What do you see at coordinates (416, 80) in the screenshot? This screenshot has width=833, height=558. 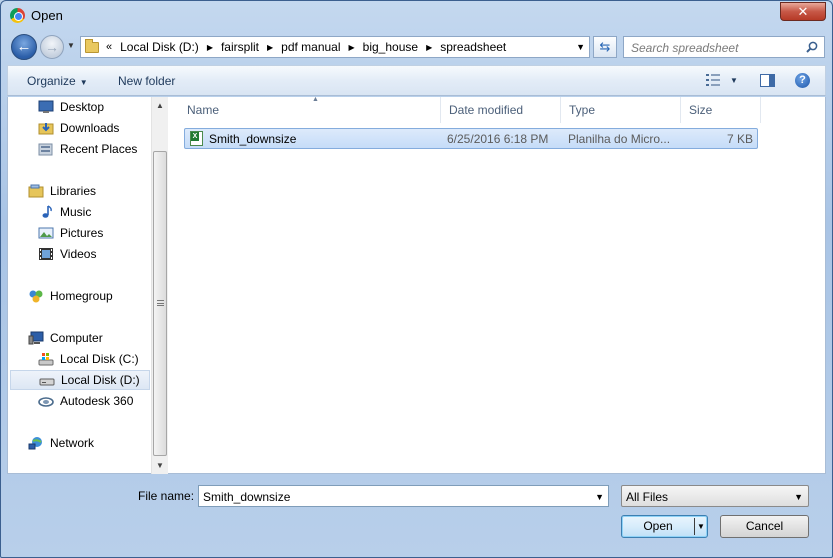 I see `command-bar: Organize ▼ New folder ▼ ?` at bounding box center [416, 80].